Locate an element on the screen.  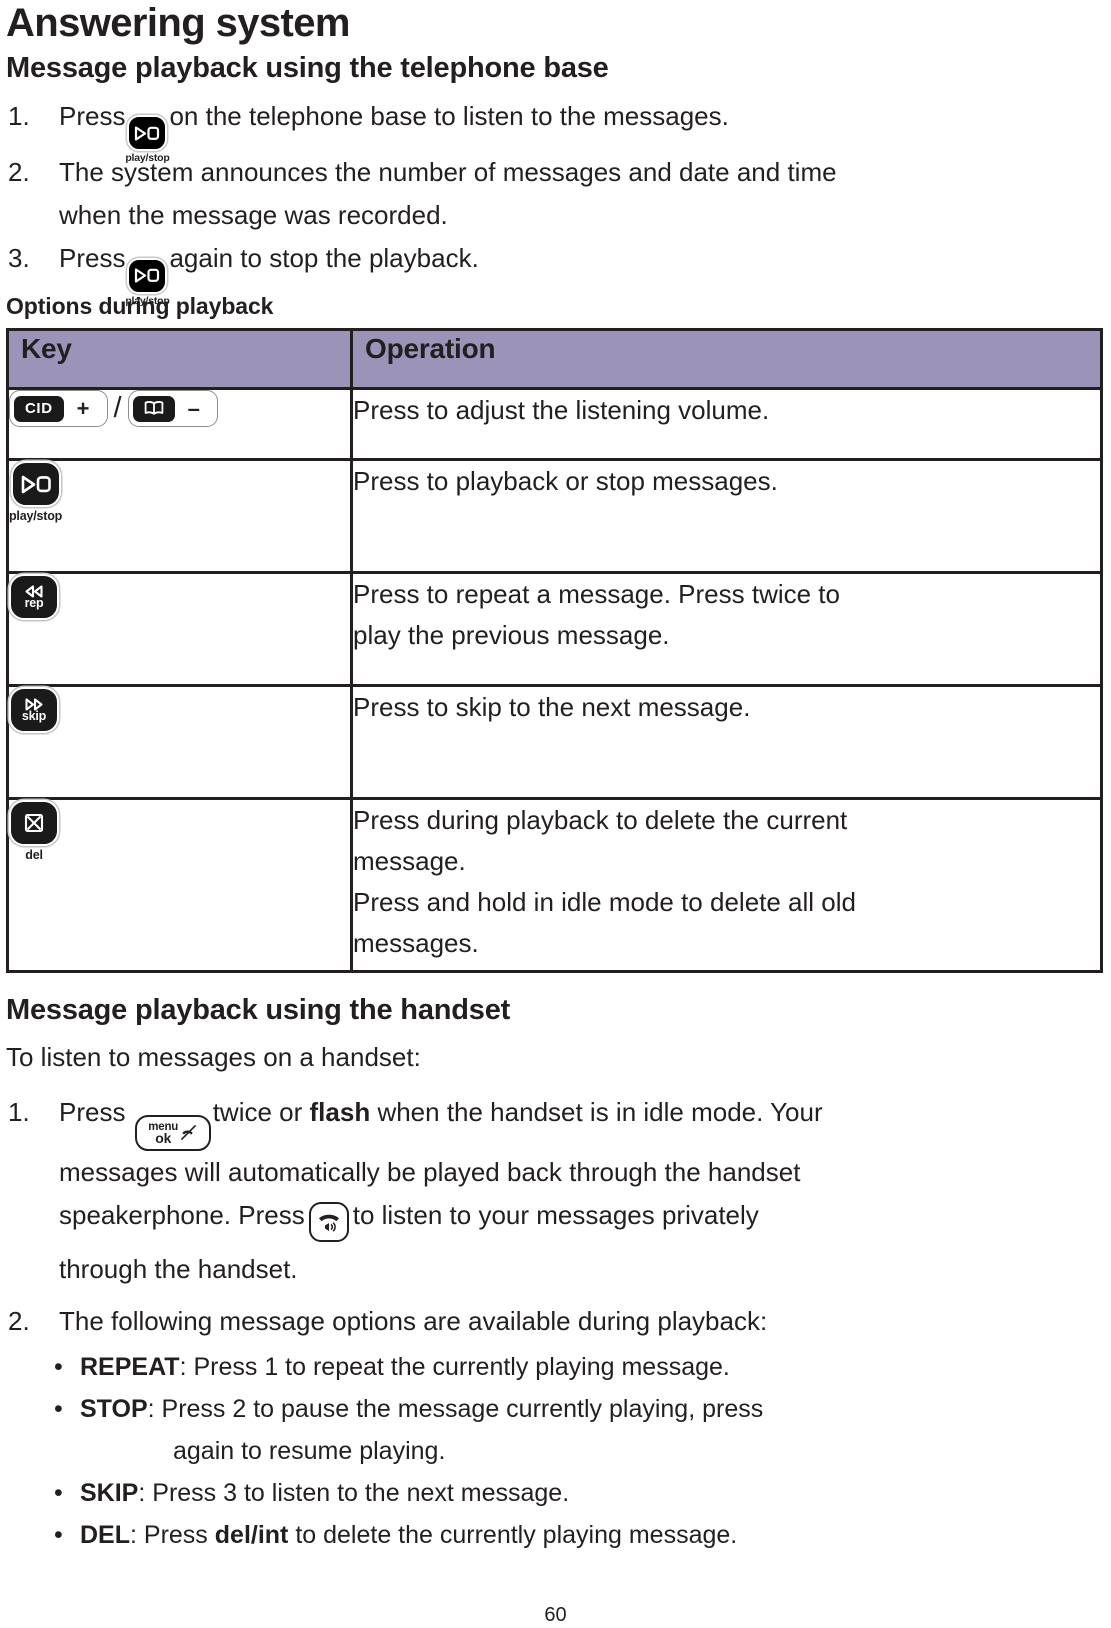
operation-line: message. is located at coordinates (409, 861).